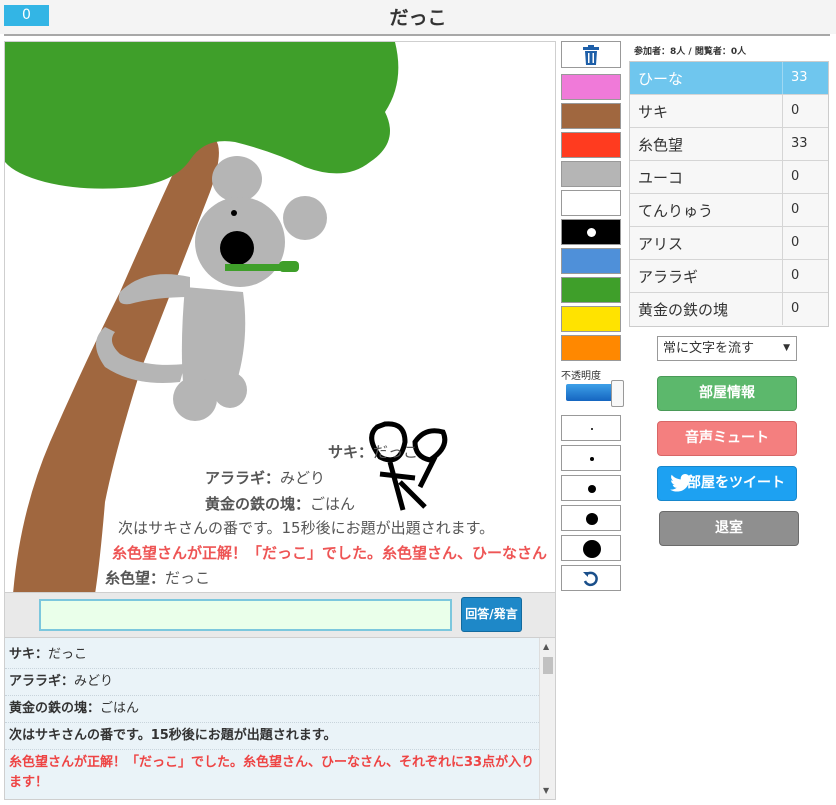 This screenshot has height=805, width=836. I want to click on log-row: サキ：だっこ, so click(272, 655).